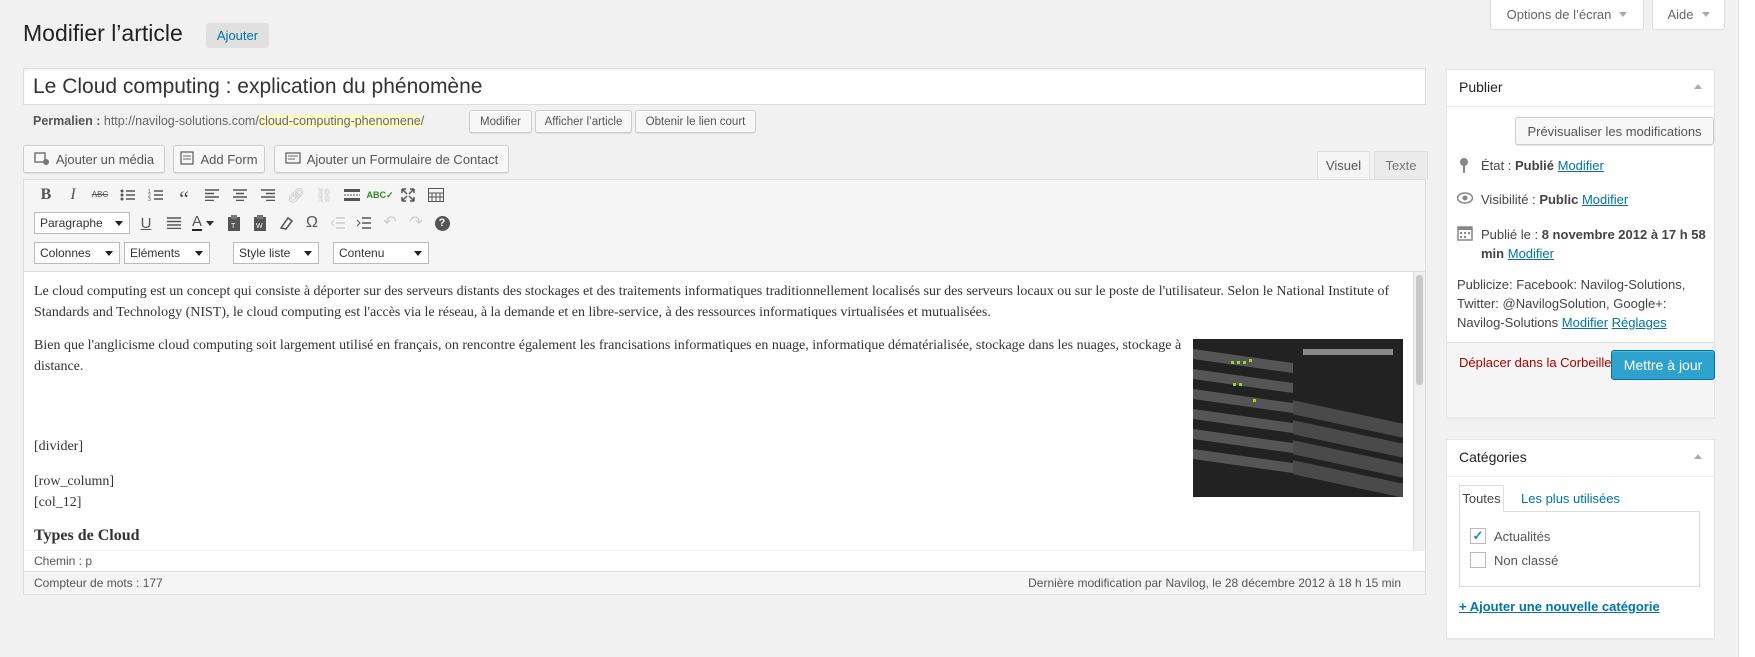 This screenshot has width=1755, height=657. Describe the element at coordinates (390, 223) in the screenshot. I see `undo-icon: ↶` at that location.